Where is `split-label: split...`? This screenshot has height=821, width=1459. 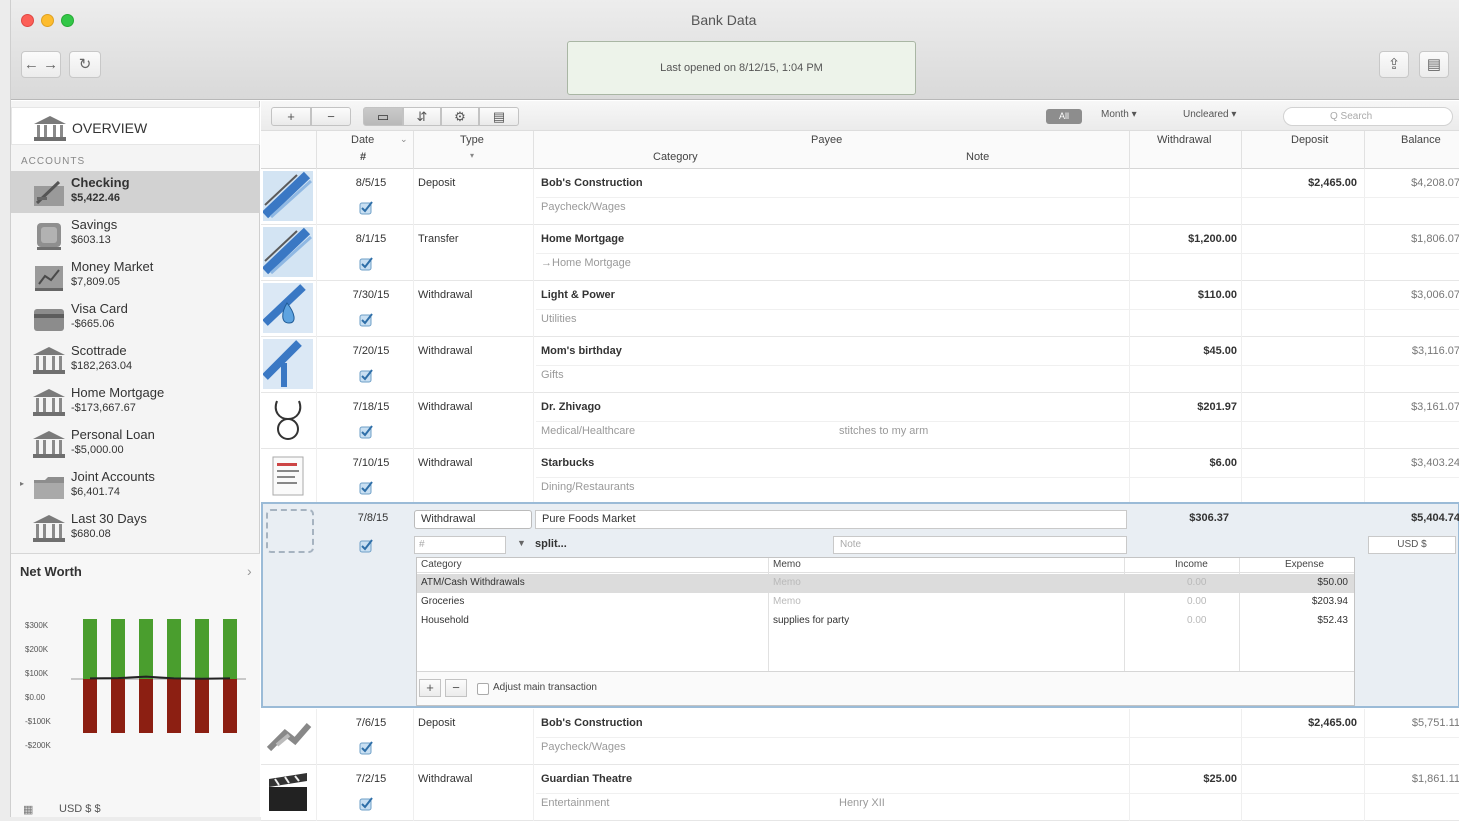
split-label: split... is located at coordinates (551, 544).